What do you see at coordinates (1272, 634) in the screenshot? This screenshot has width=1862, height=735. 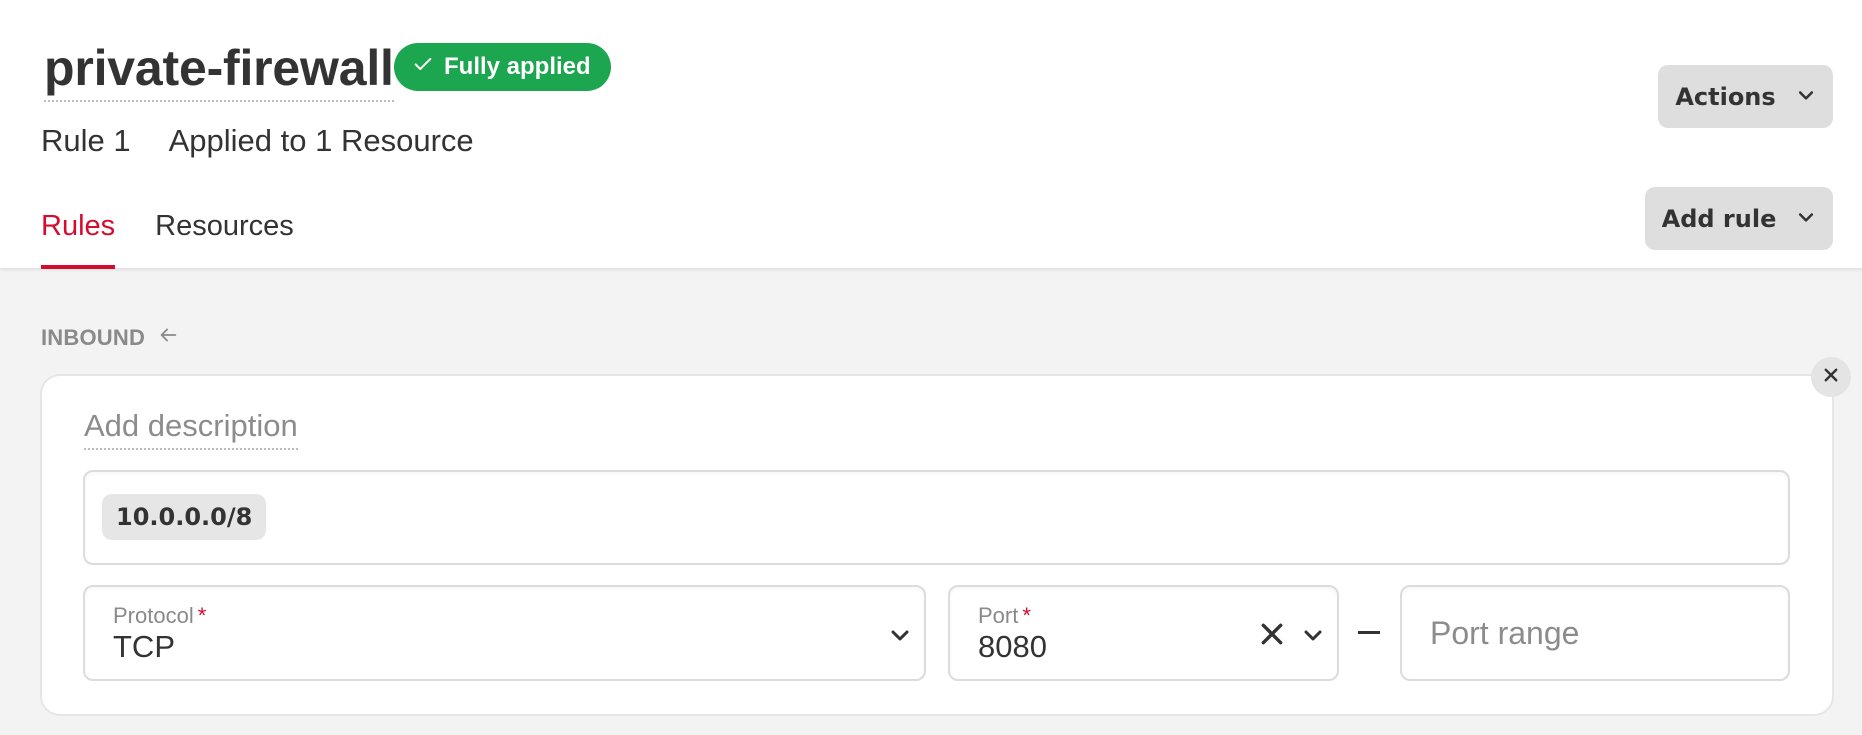 I see `clear-icon` at bounding box center [1272, 634].